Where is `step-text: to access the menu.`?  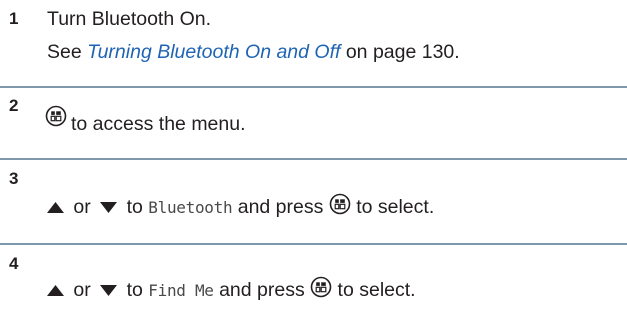
step-text: to access the menu. is located at coordinates (145, 120).